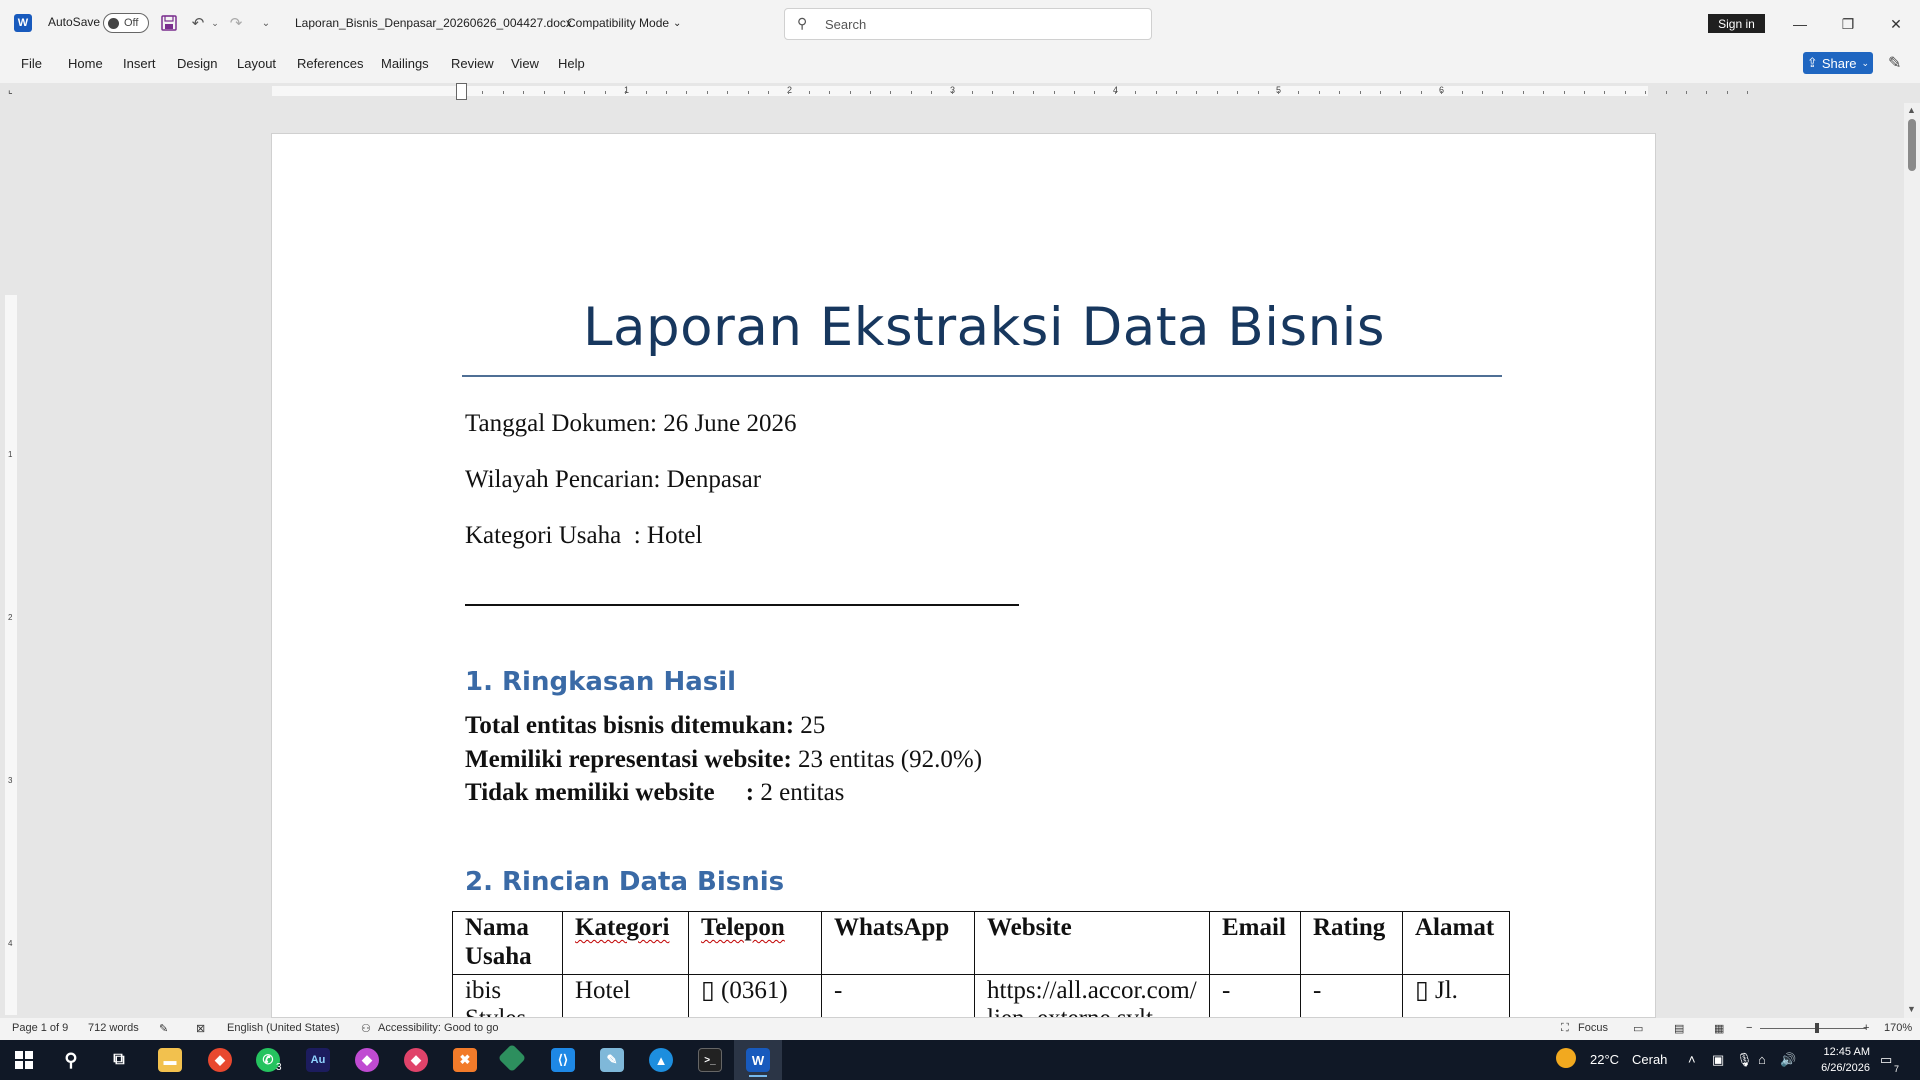 This screenshot has width=1920, height=1080. Describe the element at coordinates (438, 1028) in the screenshot. I see `accessibility-status: Accessibility: Good to go` at that location.